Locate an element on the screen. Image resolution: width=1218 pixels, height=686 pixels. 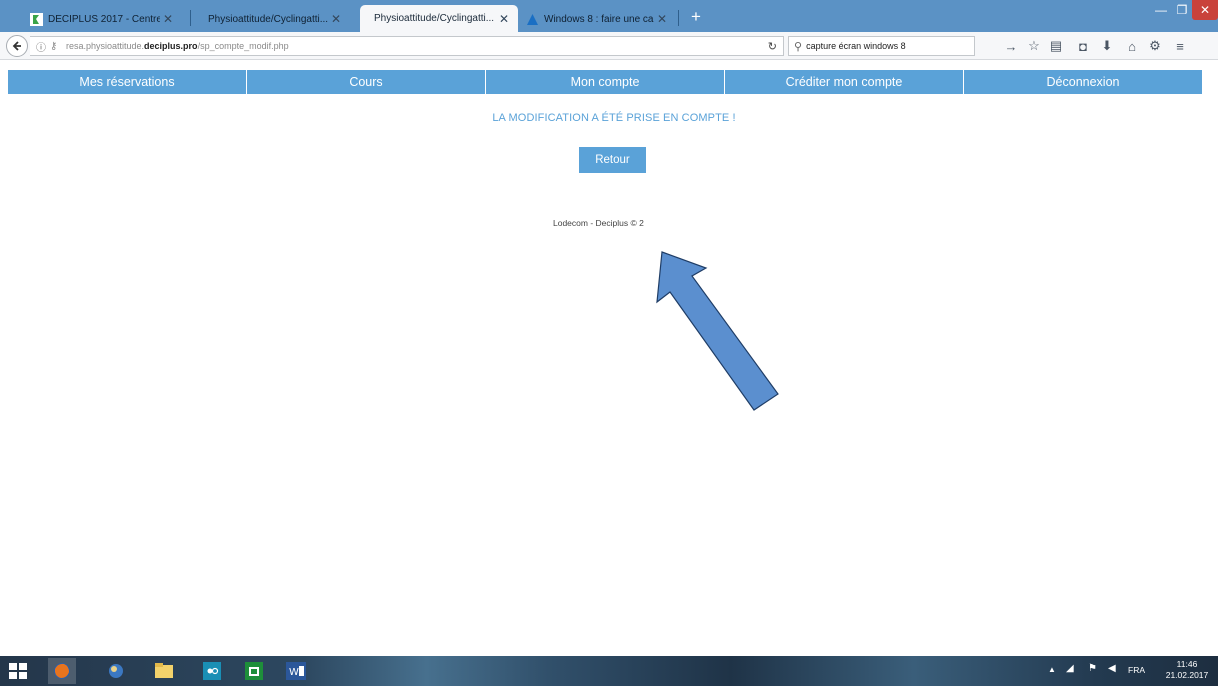
pocket-icon: ◘ is located at coordinates (1083, 46).